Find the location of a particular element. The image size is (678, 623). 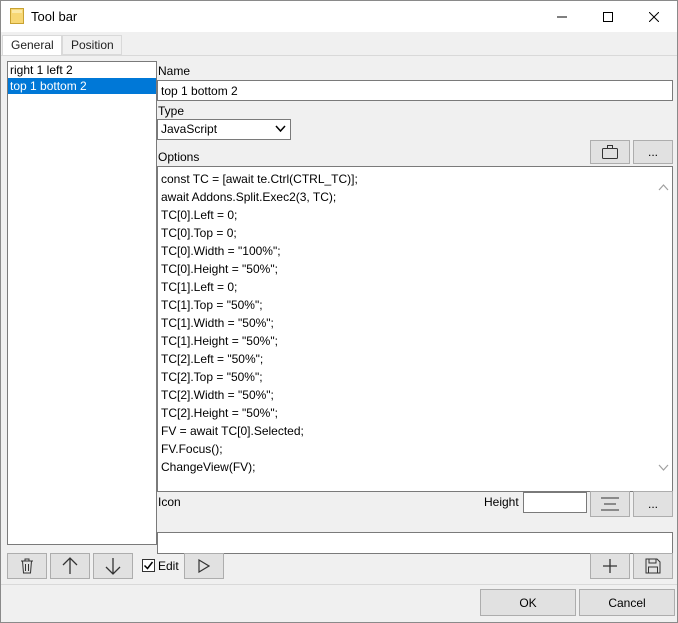

briefcase-button is located at coordinates (610, 152).